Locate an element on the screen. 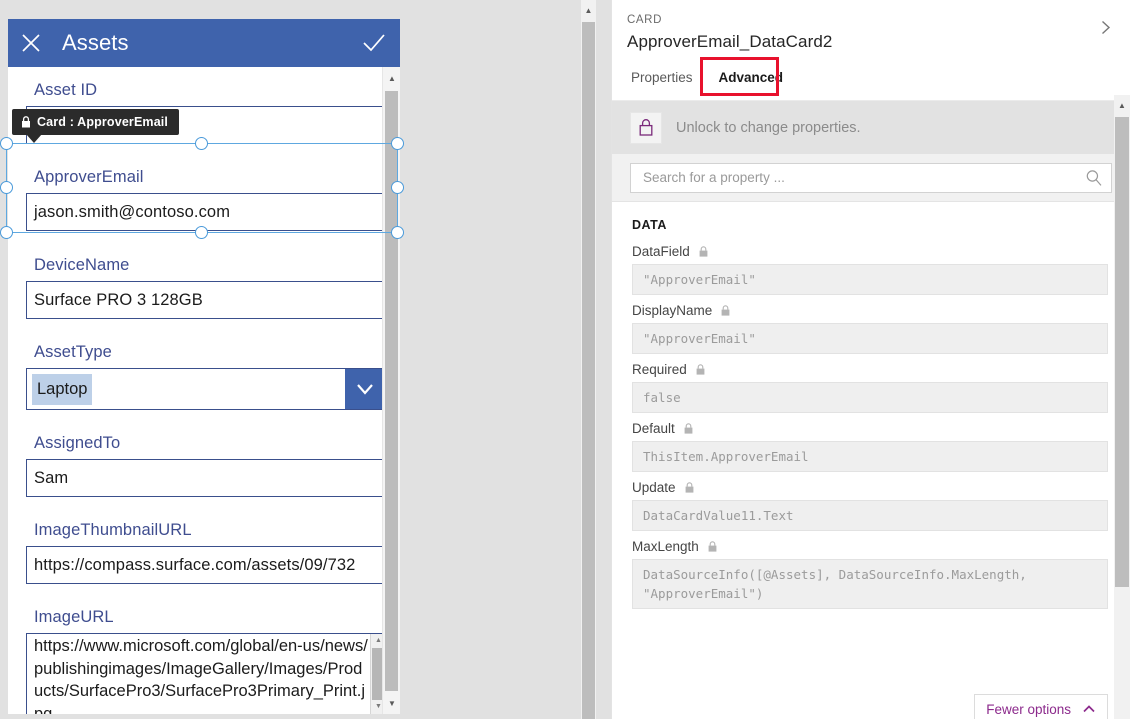 The width and height of the screenshot is (1130, 719). fewer-options-label: Fewer options is located at coordinates (1028, 709).